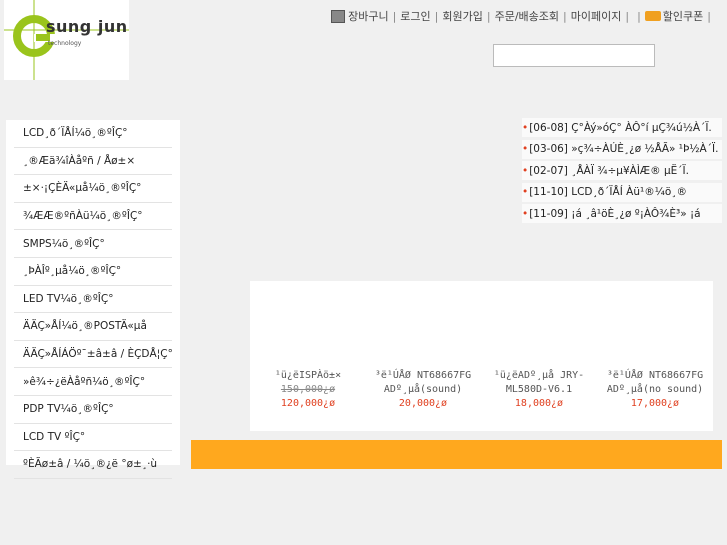  What do you see at coordinates (462, 16) in the screenshot?
I see `nav-join: 회원가입` at bounding box center [462, 16].